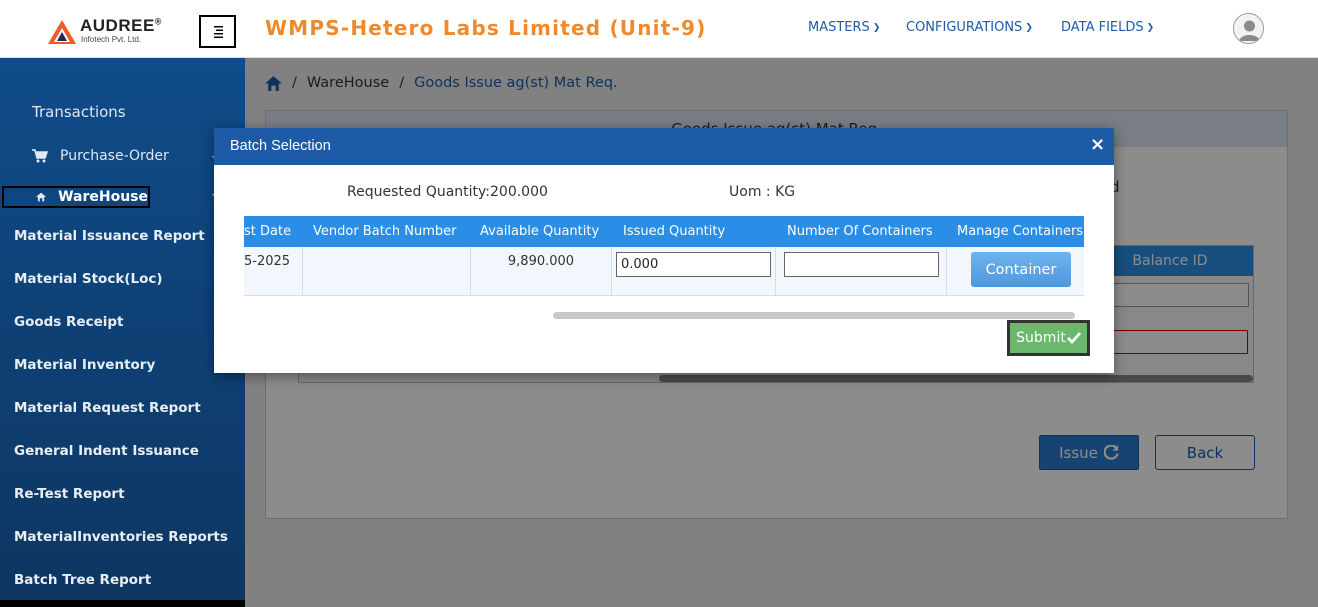 Image resolution: width=1318 pixels, height=607 pixels. I want to click on logo-registered-mark: ®, so click(158, 21).